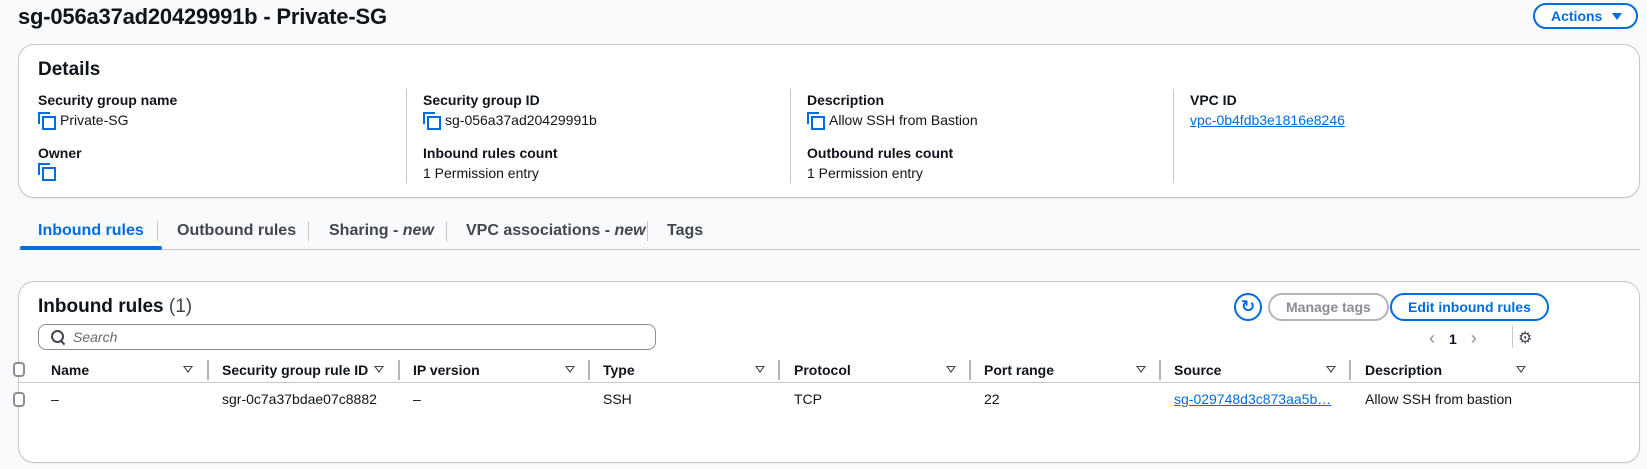 The width and height of the screenshot is (1647, 469). I want to click on tab-tags: Tags, so click(685, 231).